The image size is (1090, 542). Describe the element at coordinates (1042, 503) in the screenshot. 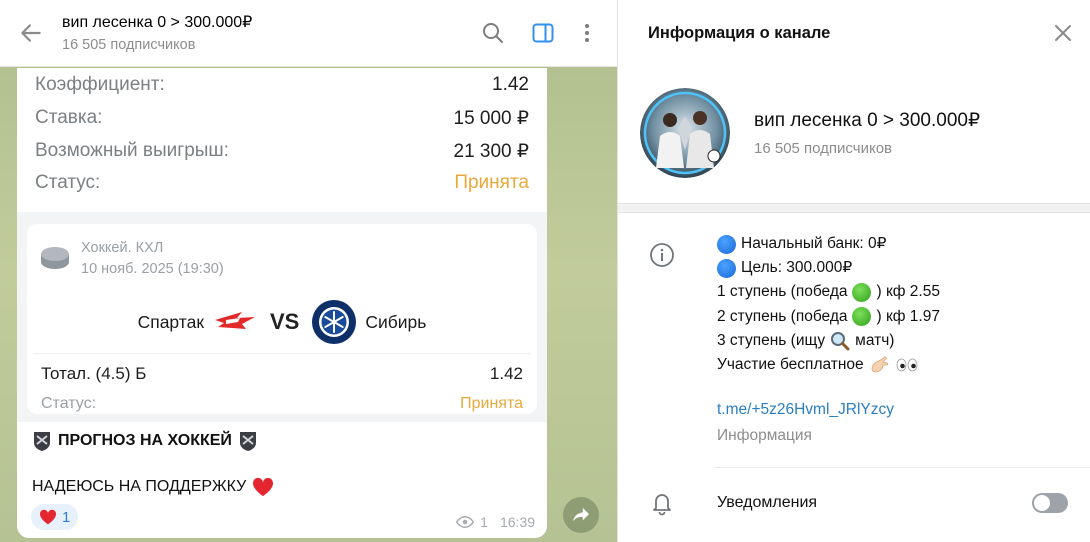

I see `toggle-knob` at that location.